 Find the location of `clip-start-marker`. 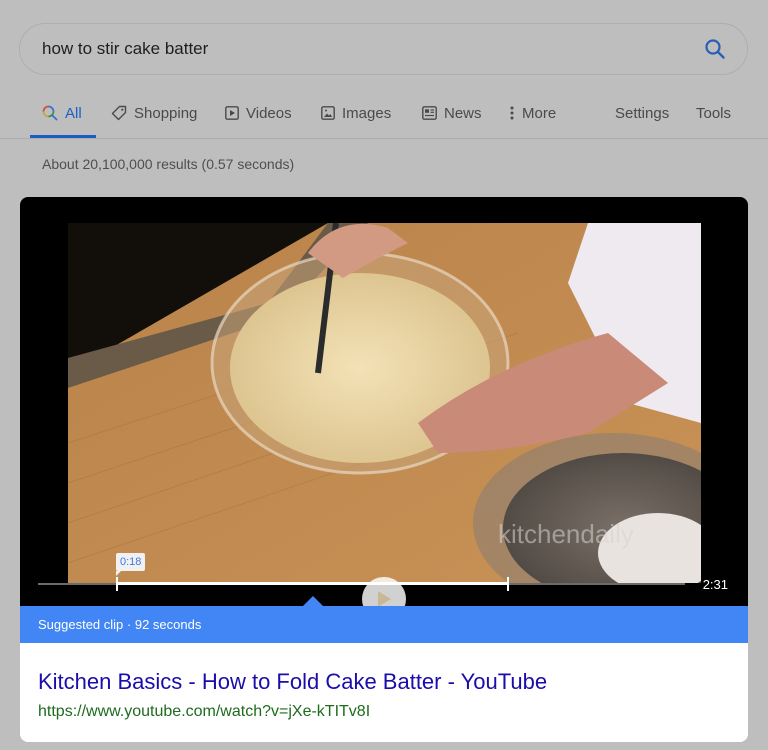

clip-start-marker is located at coordinates (117, 584).